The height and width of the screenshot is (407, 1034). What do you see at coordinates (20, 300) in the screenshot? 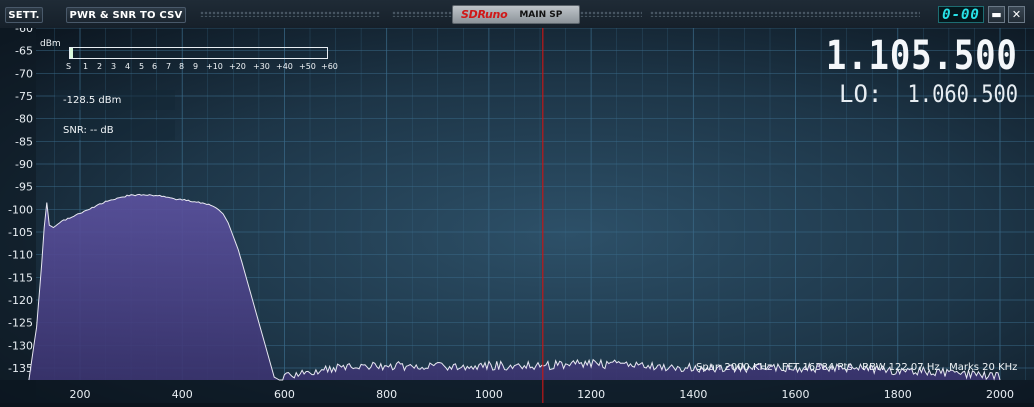
I see `y-tick-label: -120` at bounding box center [20, 300].